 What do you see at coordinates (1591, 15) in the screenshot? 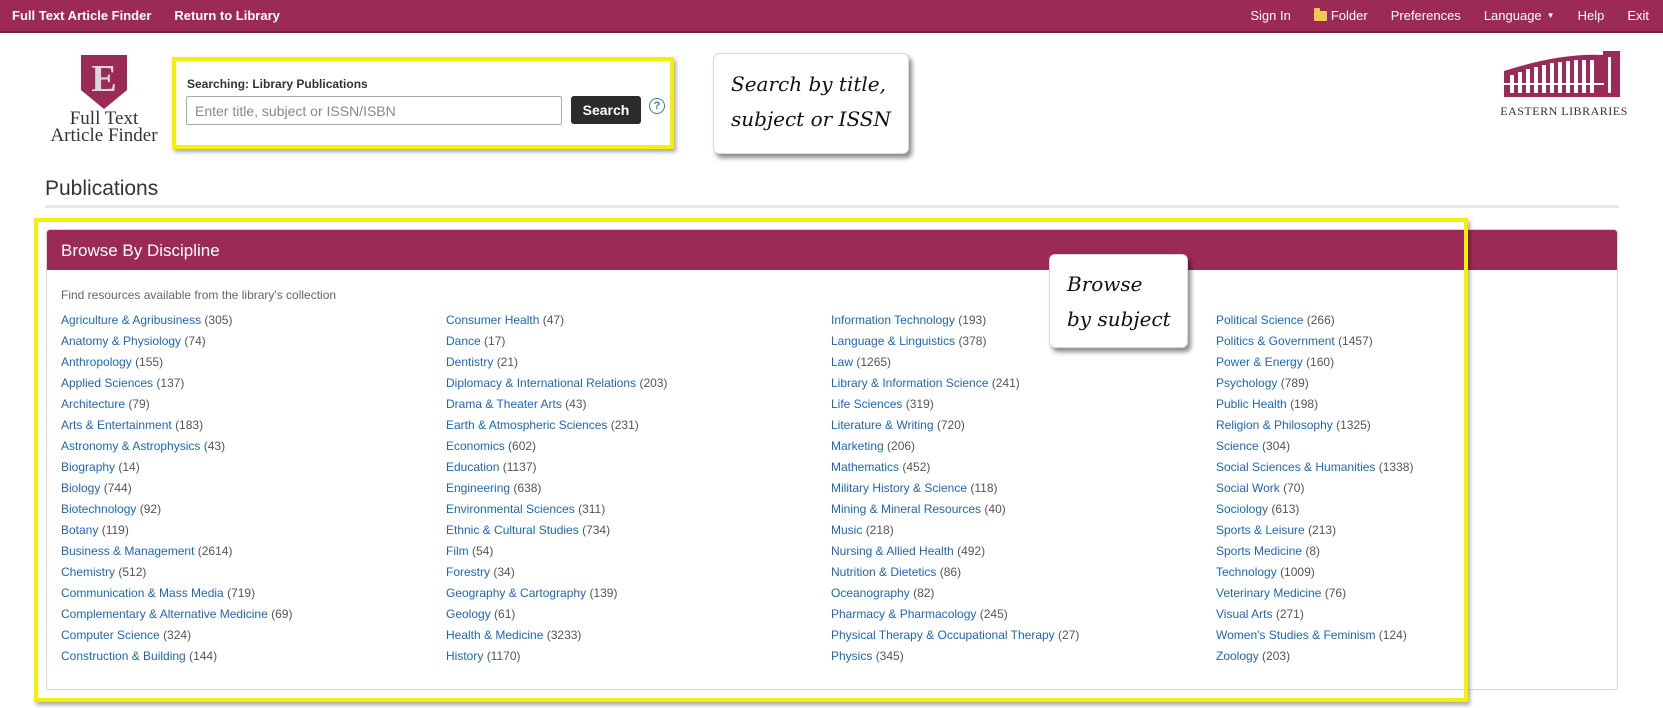
I see `help-link: Help` at bounding box center [1591, 15].